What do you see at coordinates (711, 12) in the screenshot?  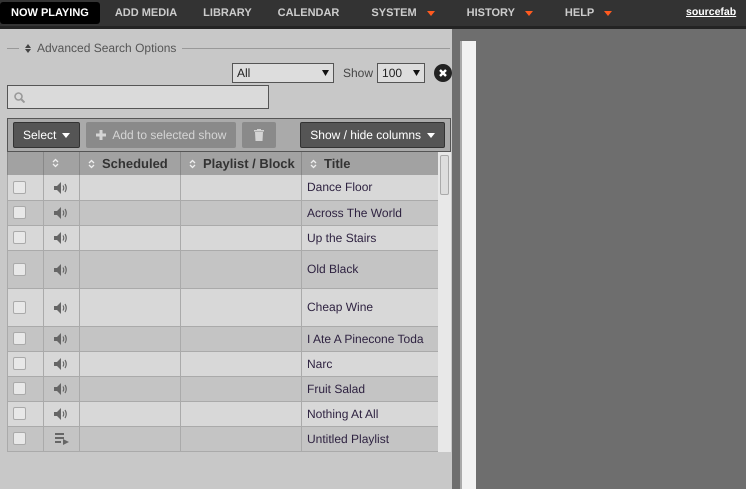 I see `user-link: sourcefab` at bounding box center [711, 12].